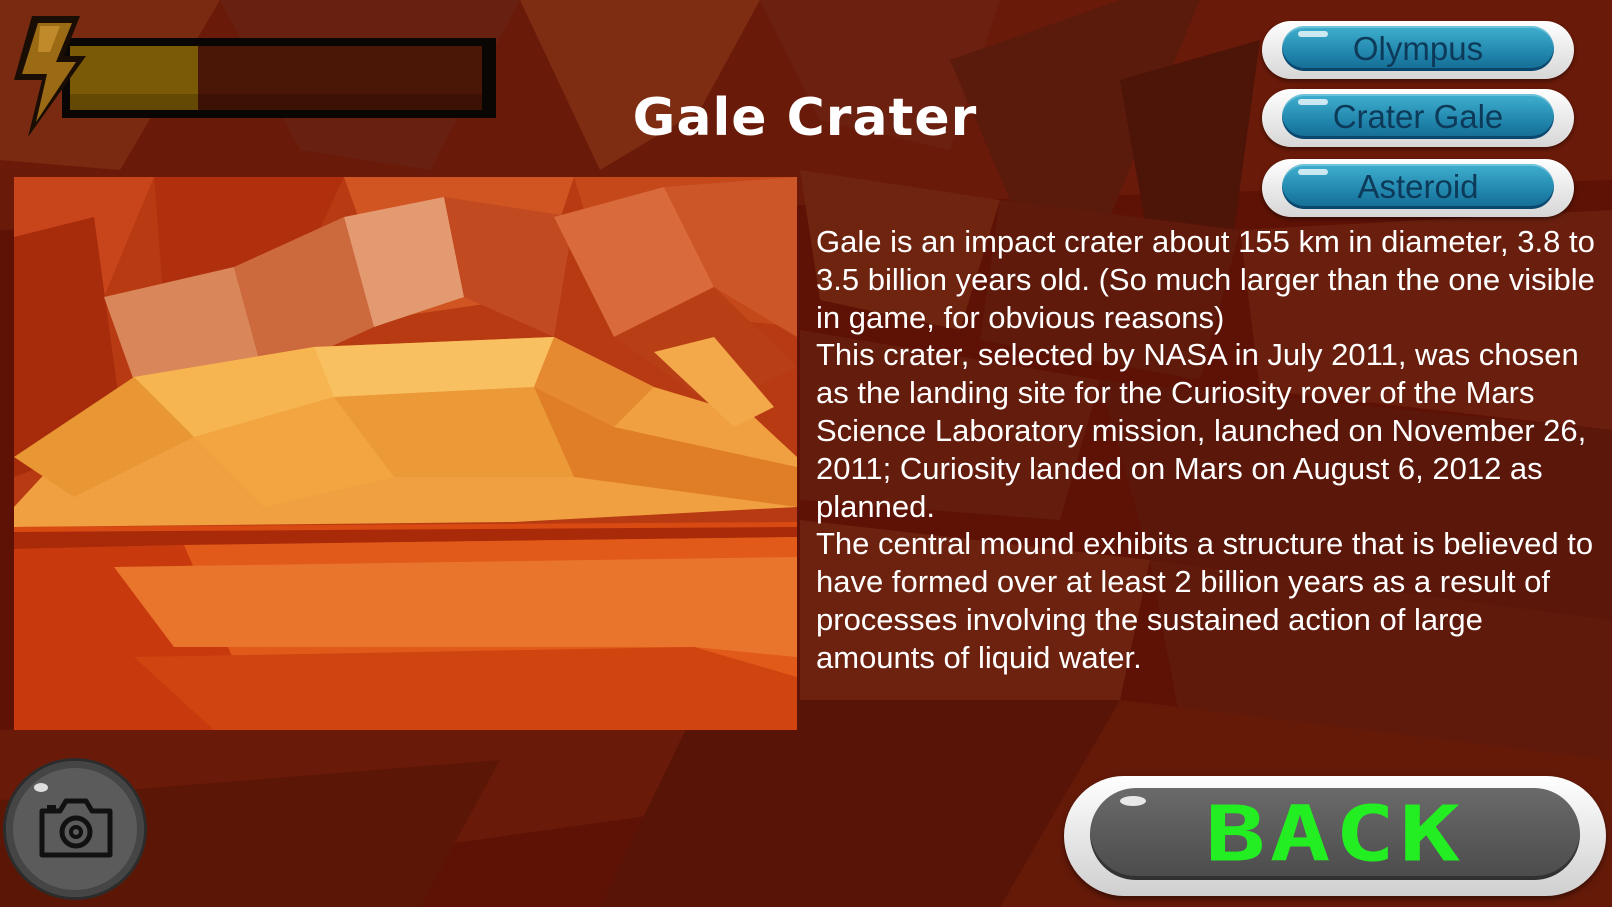  I want to click on energy-meter, so click(255, 76).